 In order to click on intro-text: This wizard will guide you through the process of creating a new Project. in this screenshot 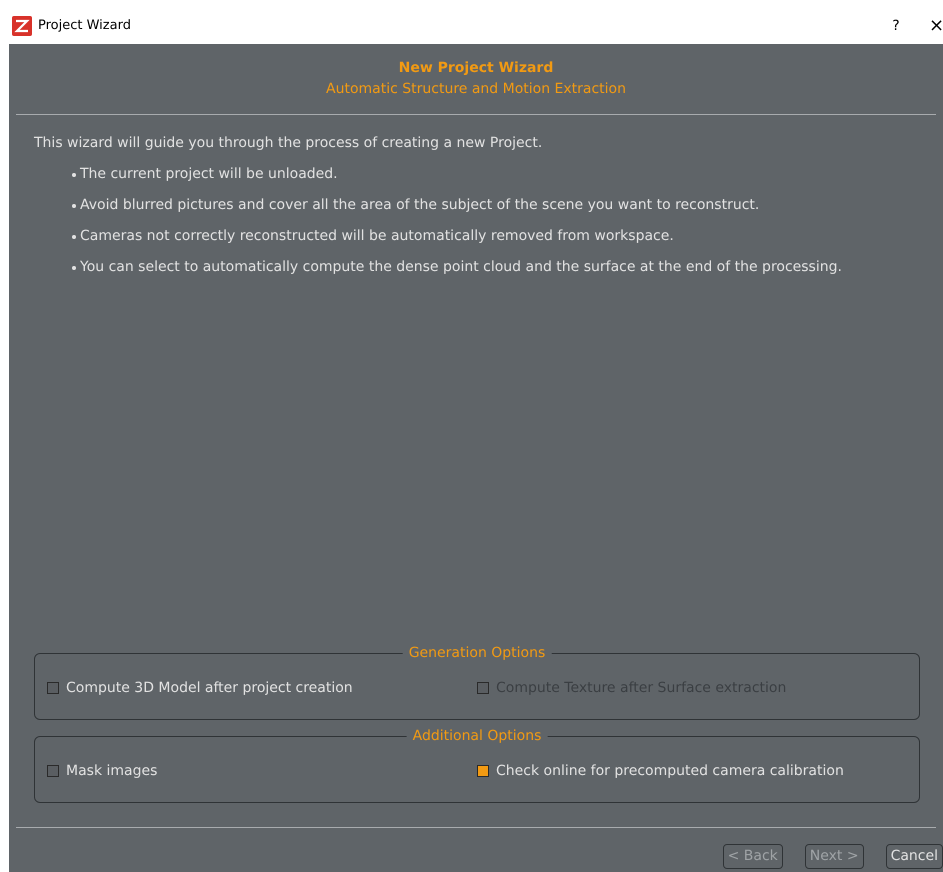, I will do `click(289, 143)`.